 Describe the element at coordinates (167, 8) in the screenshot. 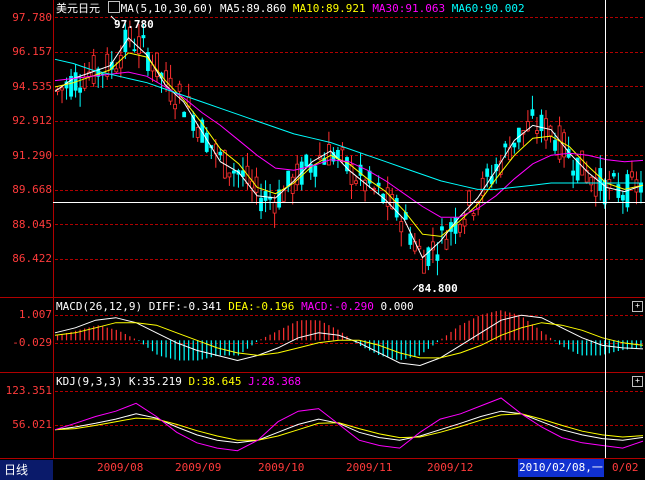

I see `ma-label: MA(5,10,30,60)` at that location.